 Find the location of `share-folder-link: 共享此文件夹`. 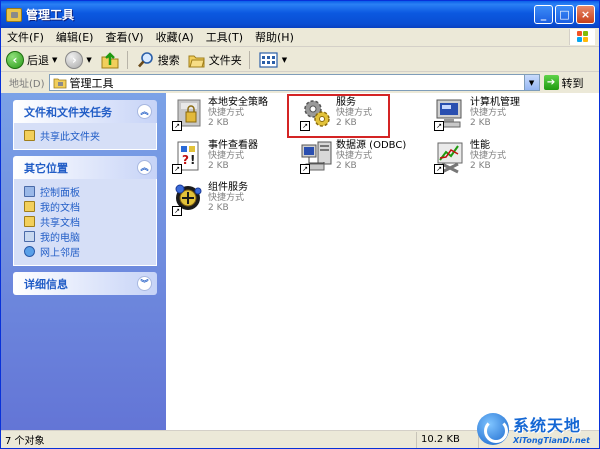

share-folder-link: 共享此文件夹 is located at coordinates (90, 135).